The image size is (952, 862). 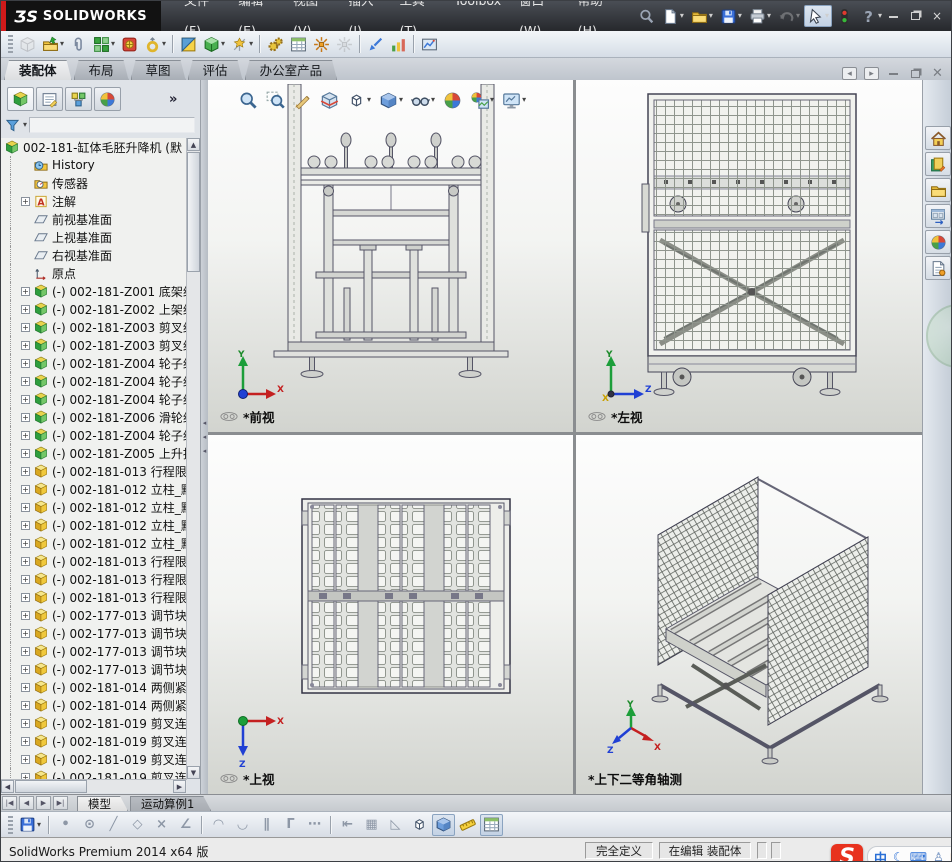 I want to click on linear-component-pattern-button: ▾, so click(x=104, y=44).